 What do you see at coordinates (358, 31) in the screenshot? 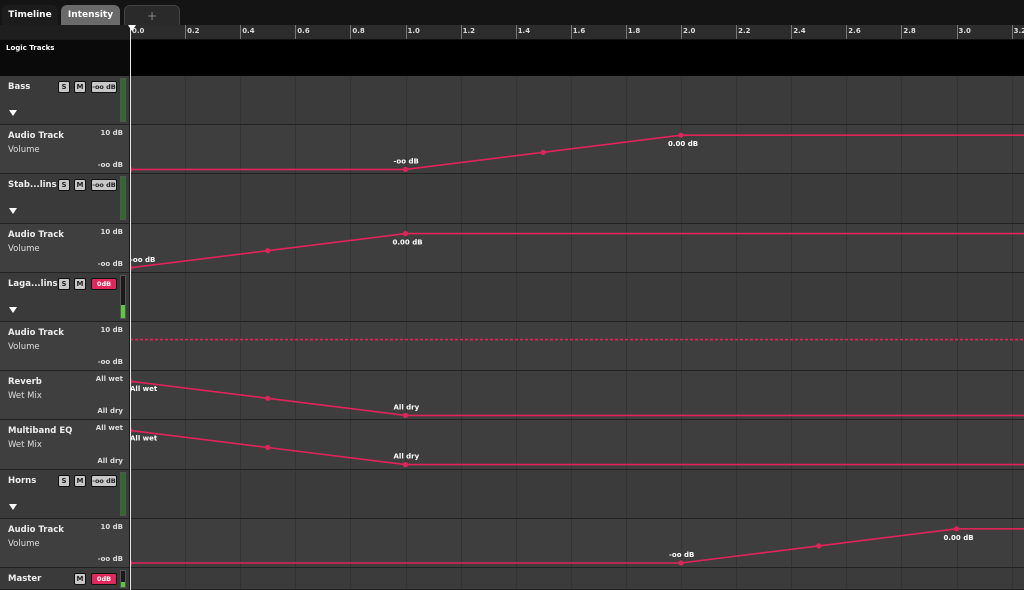
I see `ruler-tick-label: 0.8` at bounding box center [358, 31].